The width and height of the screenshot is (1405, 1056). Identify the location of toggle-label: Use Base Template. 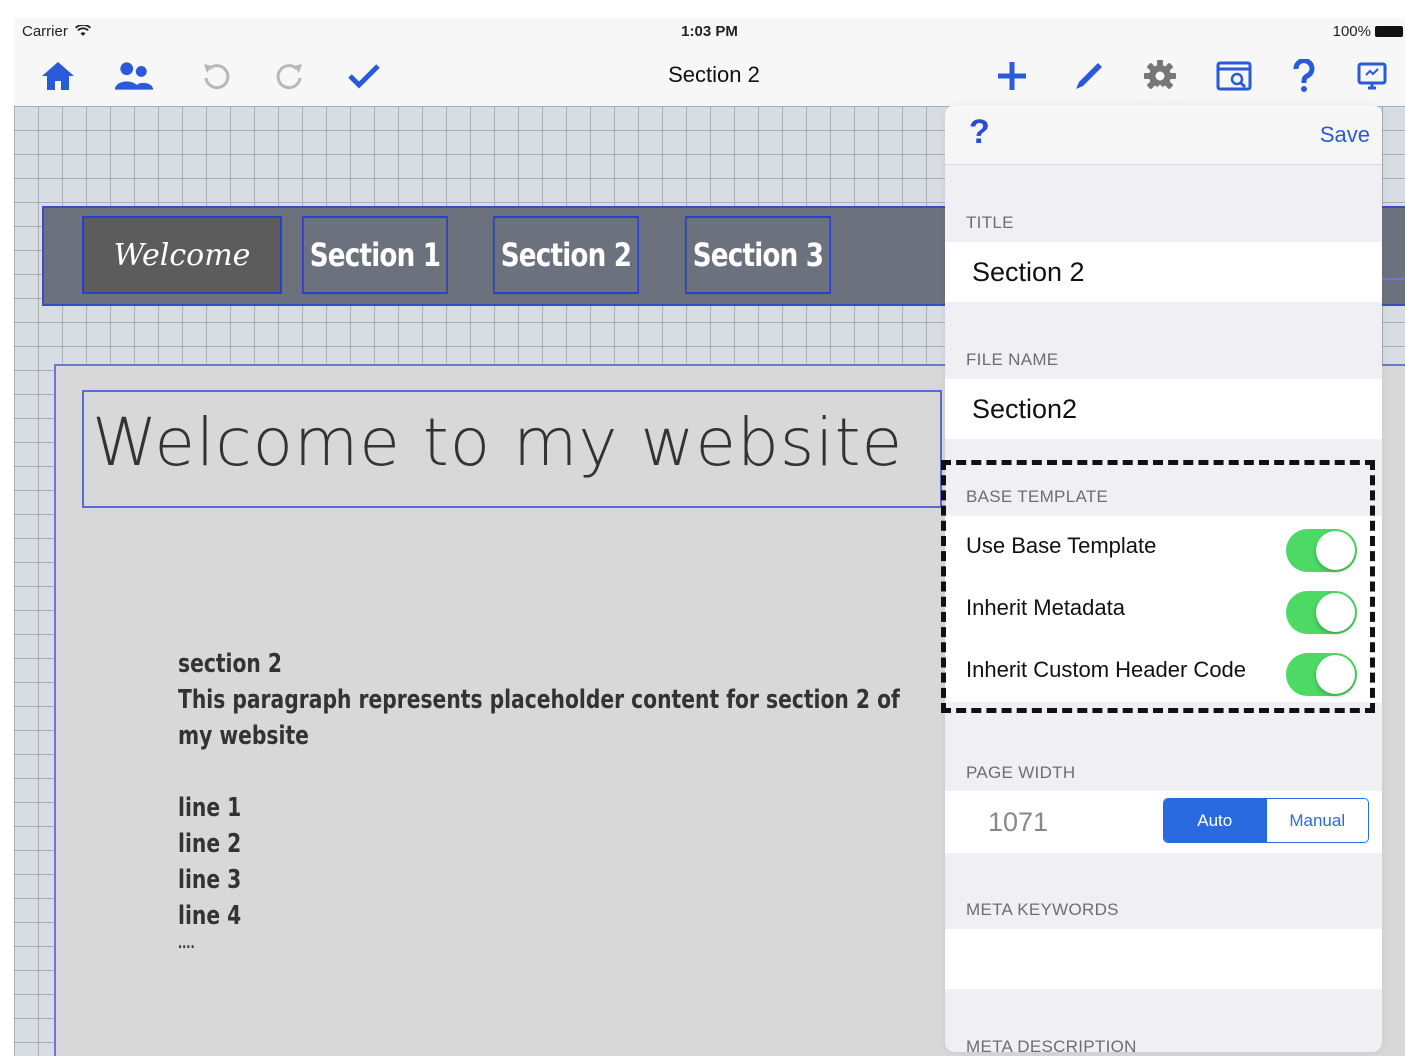
(1061, 545).